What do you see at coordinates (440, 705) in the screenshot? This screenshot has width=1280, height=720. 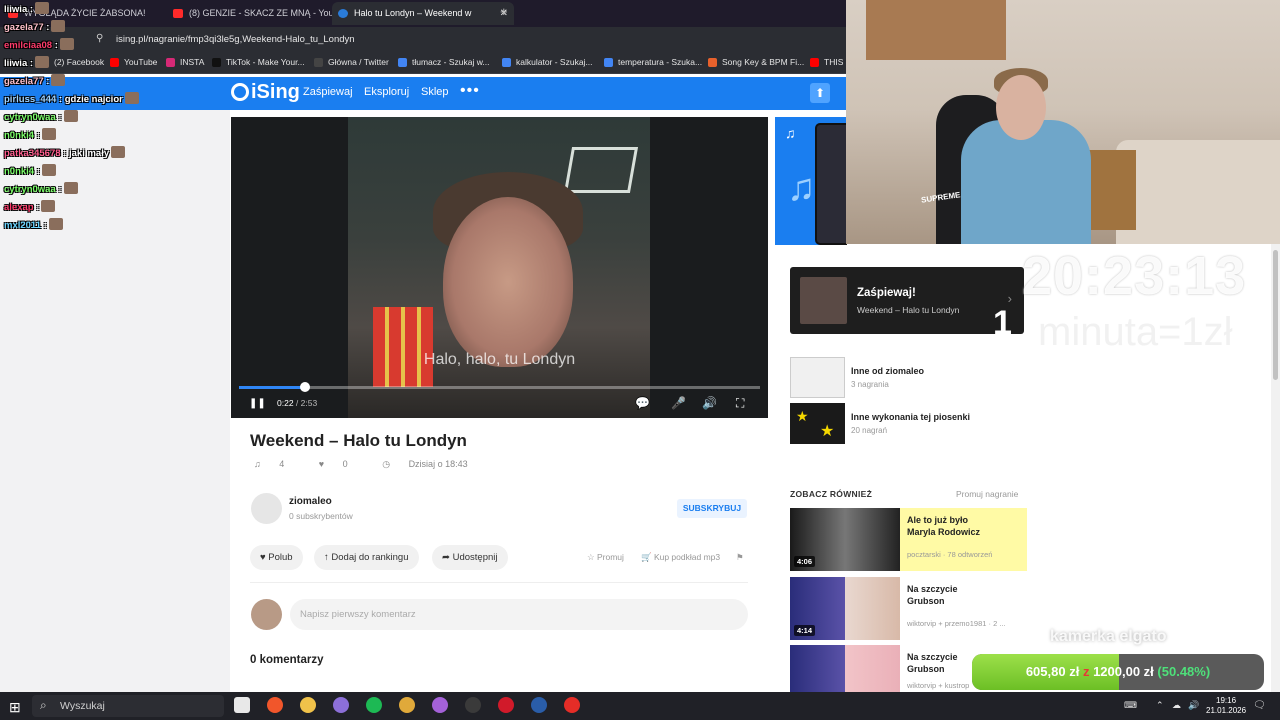 I see `app-icon` at bounding box center [440, 705].